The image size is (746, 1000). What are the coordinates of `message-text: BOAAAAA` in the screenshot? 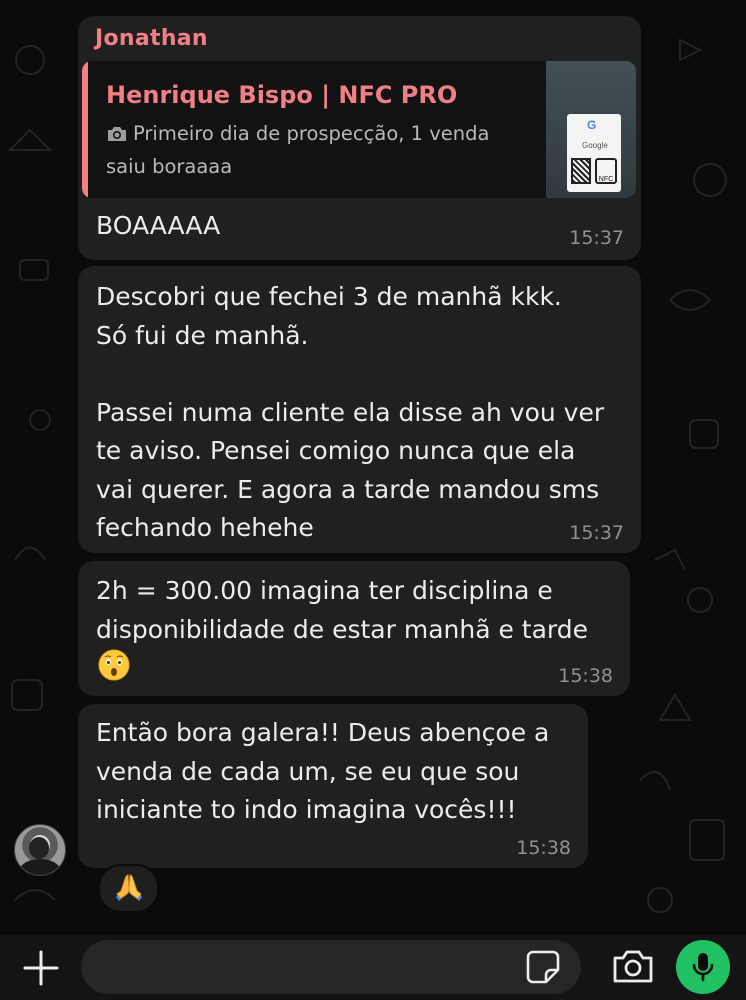 It's located at (158, 225).